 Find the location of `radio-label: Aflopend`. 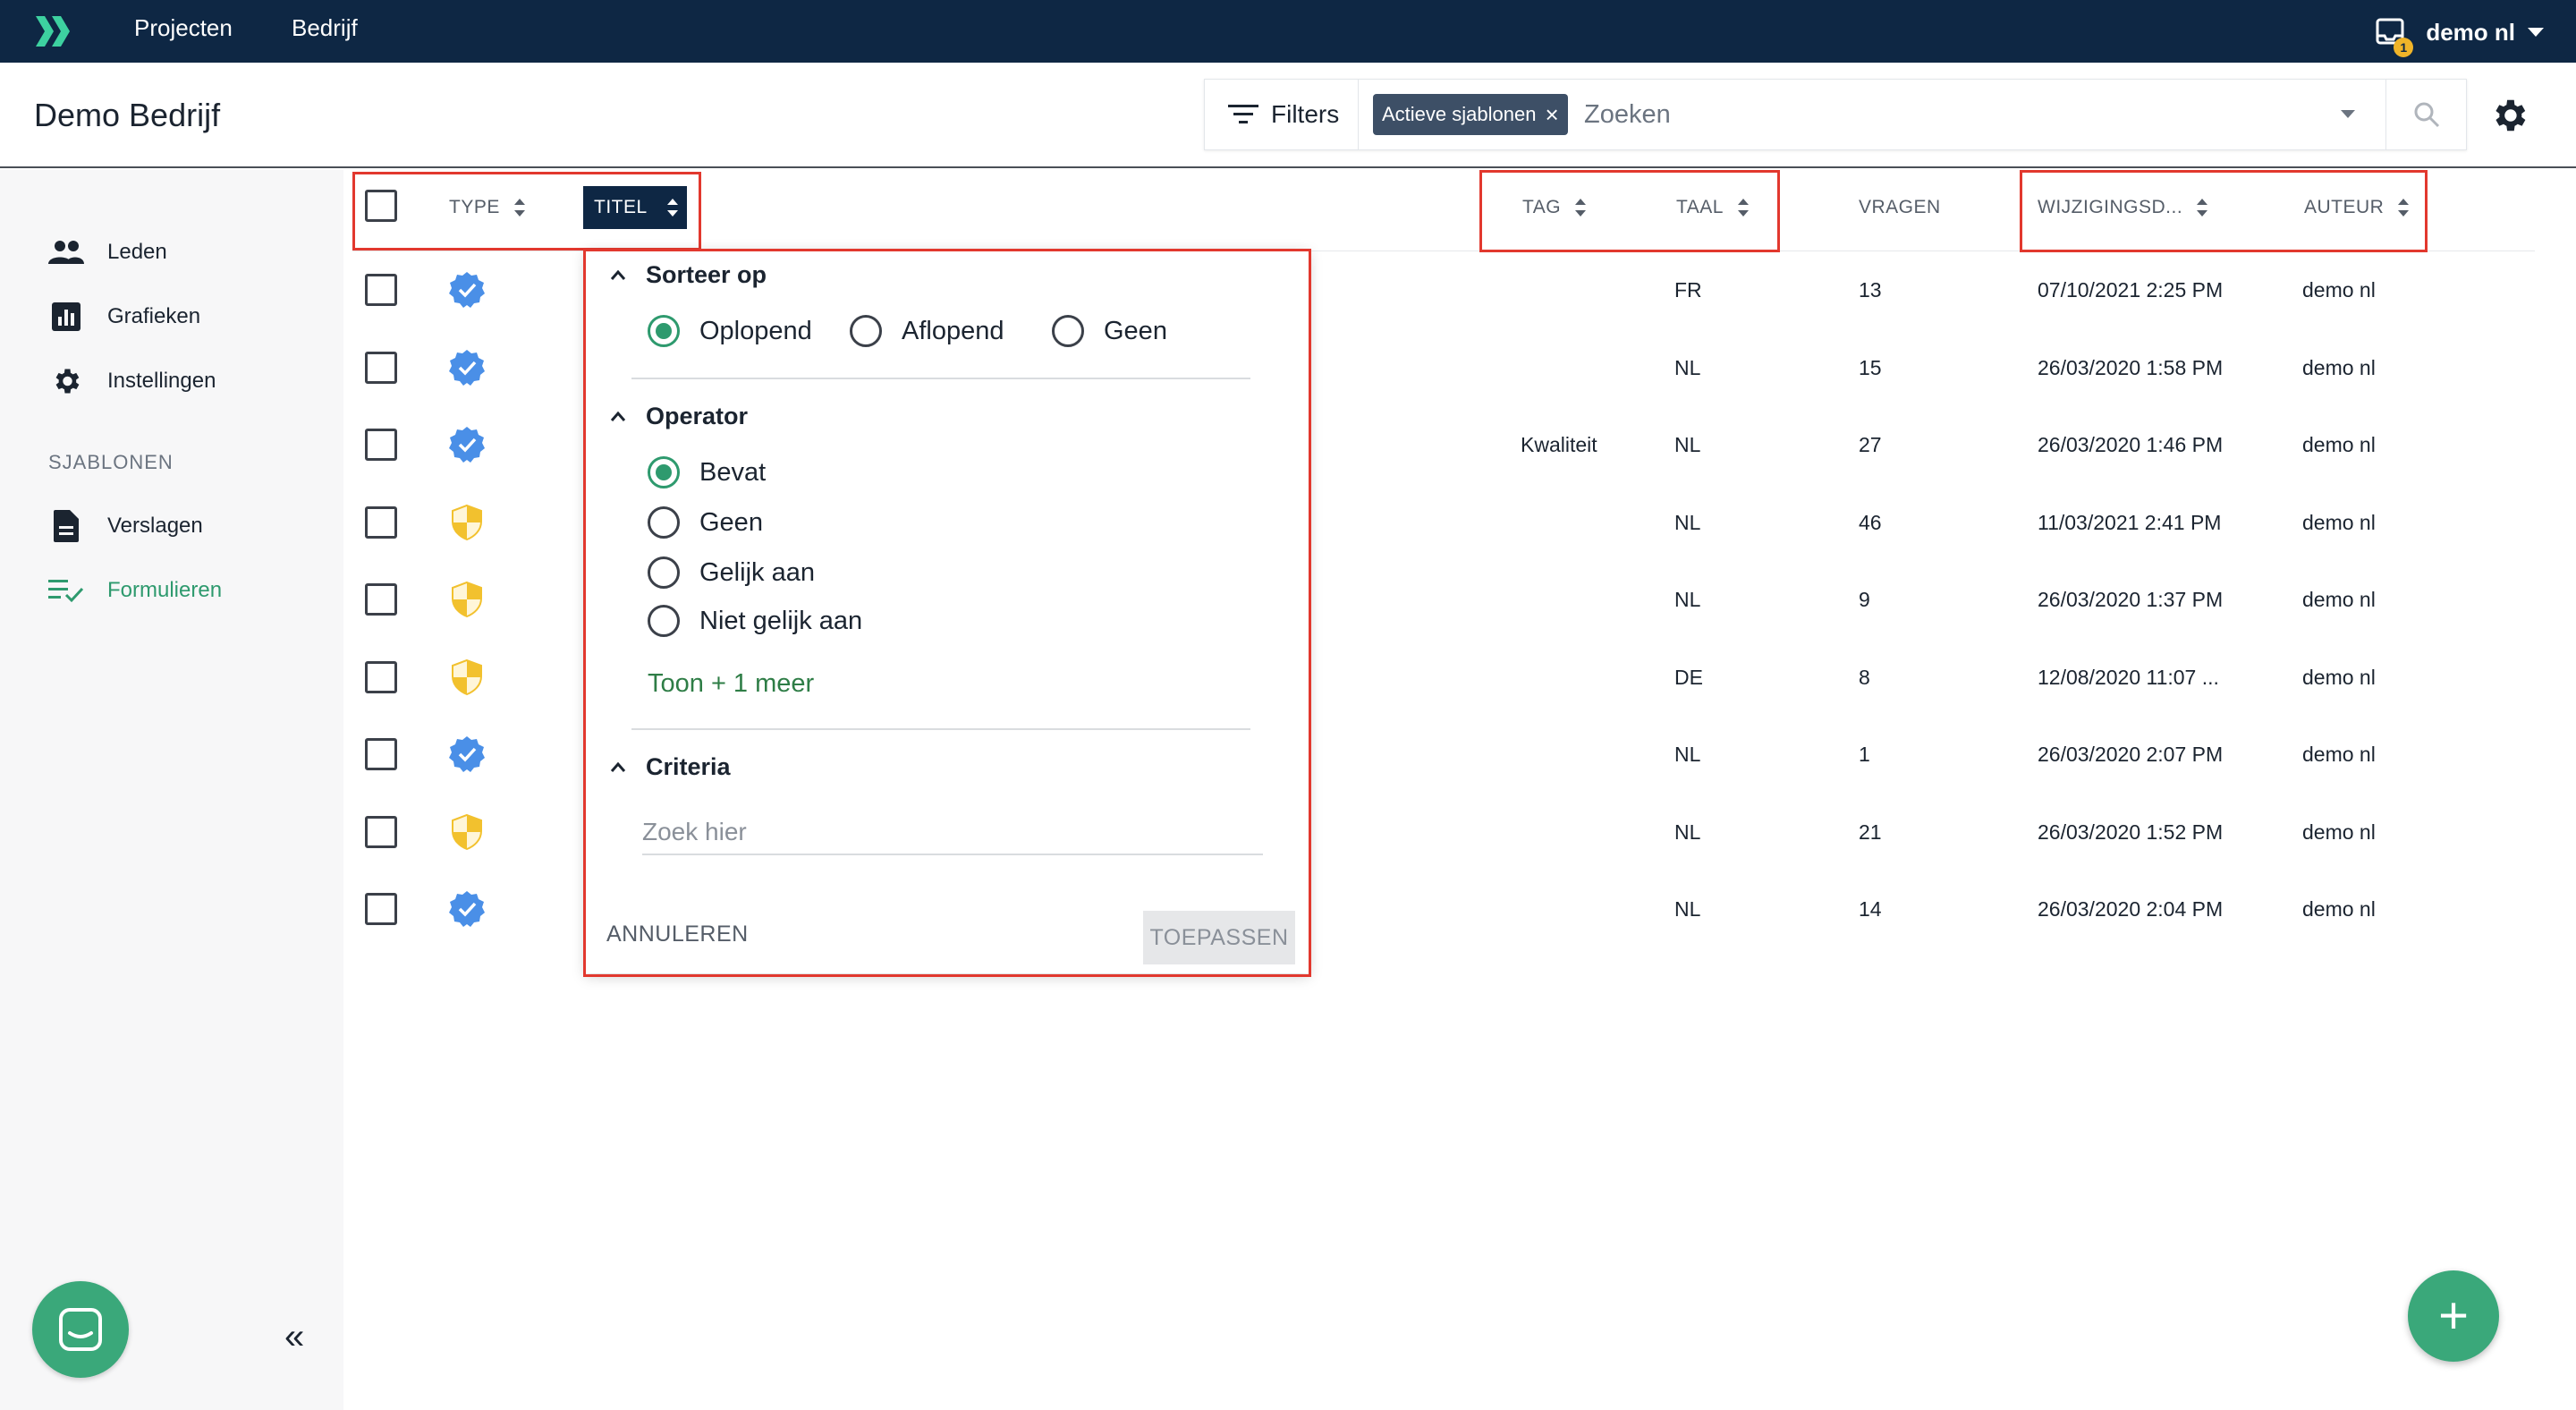

radio-label: Aflopend is located at coordinates (953, 331).